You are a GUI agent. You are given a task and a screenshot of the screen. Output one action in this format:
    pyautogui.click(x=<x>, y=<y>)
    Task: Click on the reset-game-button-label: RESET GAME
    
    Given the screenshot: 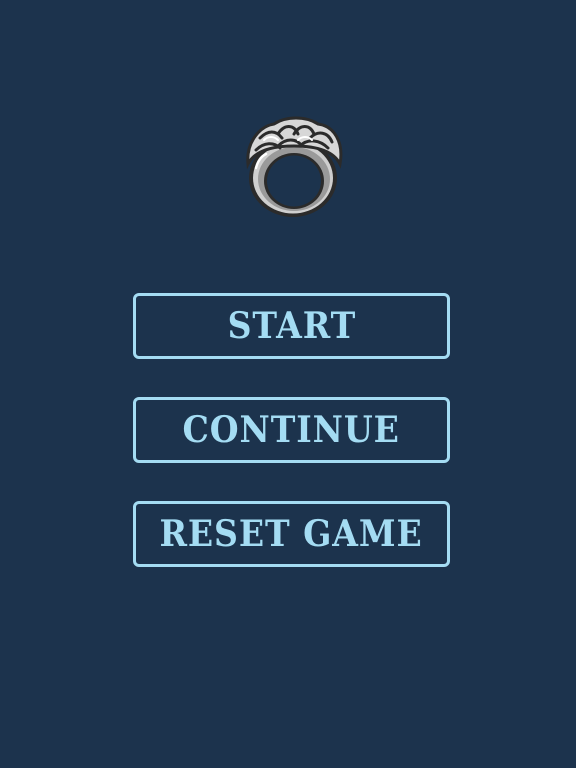 What is the action you would take?
    pyautogui.click(x=291, y=534)
    